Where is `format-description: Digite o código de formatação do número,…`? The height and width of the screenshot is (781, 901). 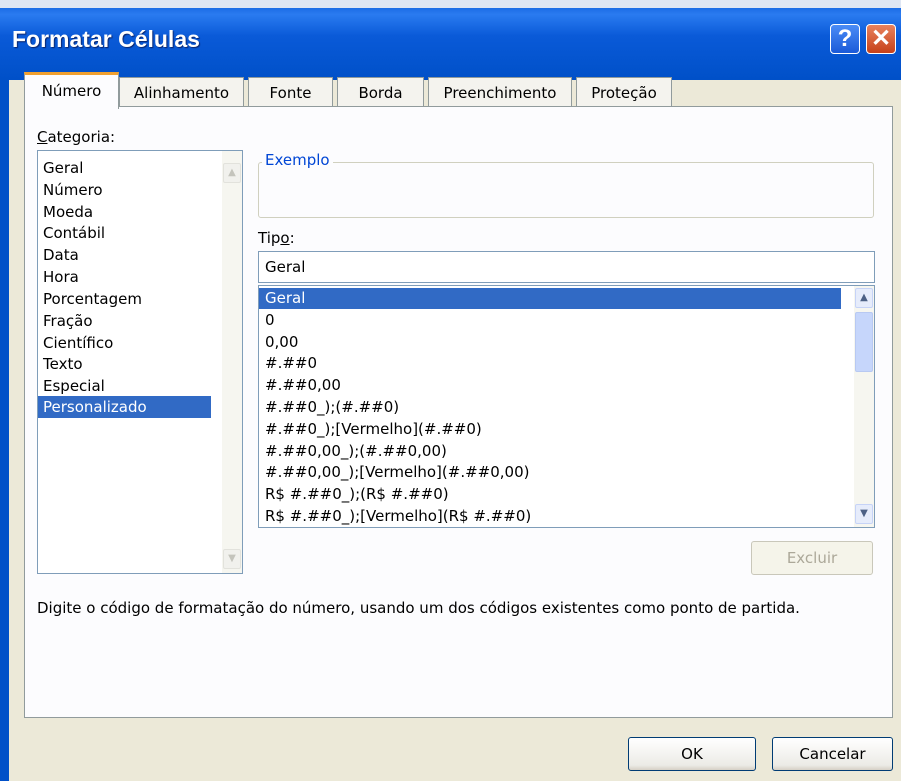
format-description: Digite o código de formatação do número,… is located at coordinates (418, 608).